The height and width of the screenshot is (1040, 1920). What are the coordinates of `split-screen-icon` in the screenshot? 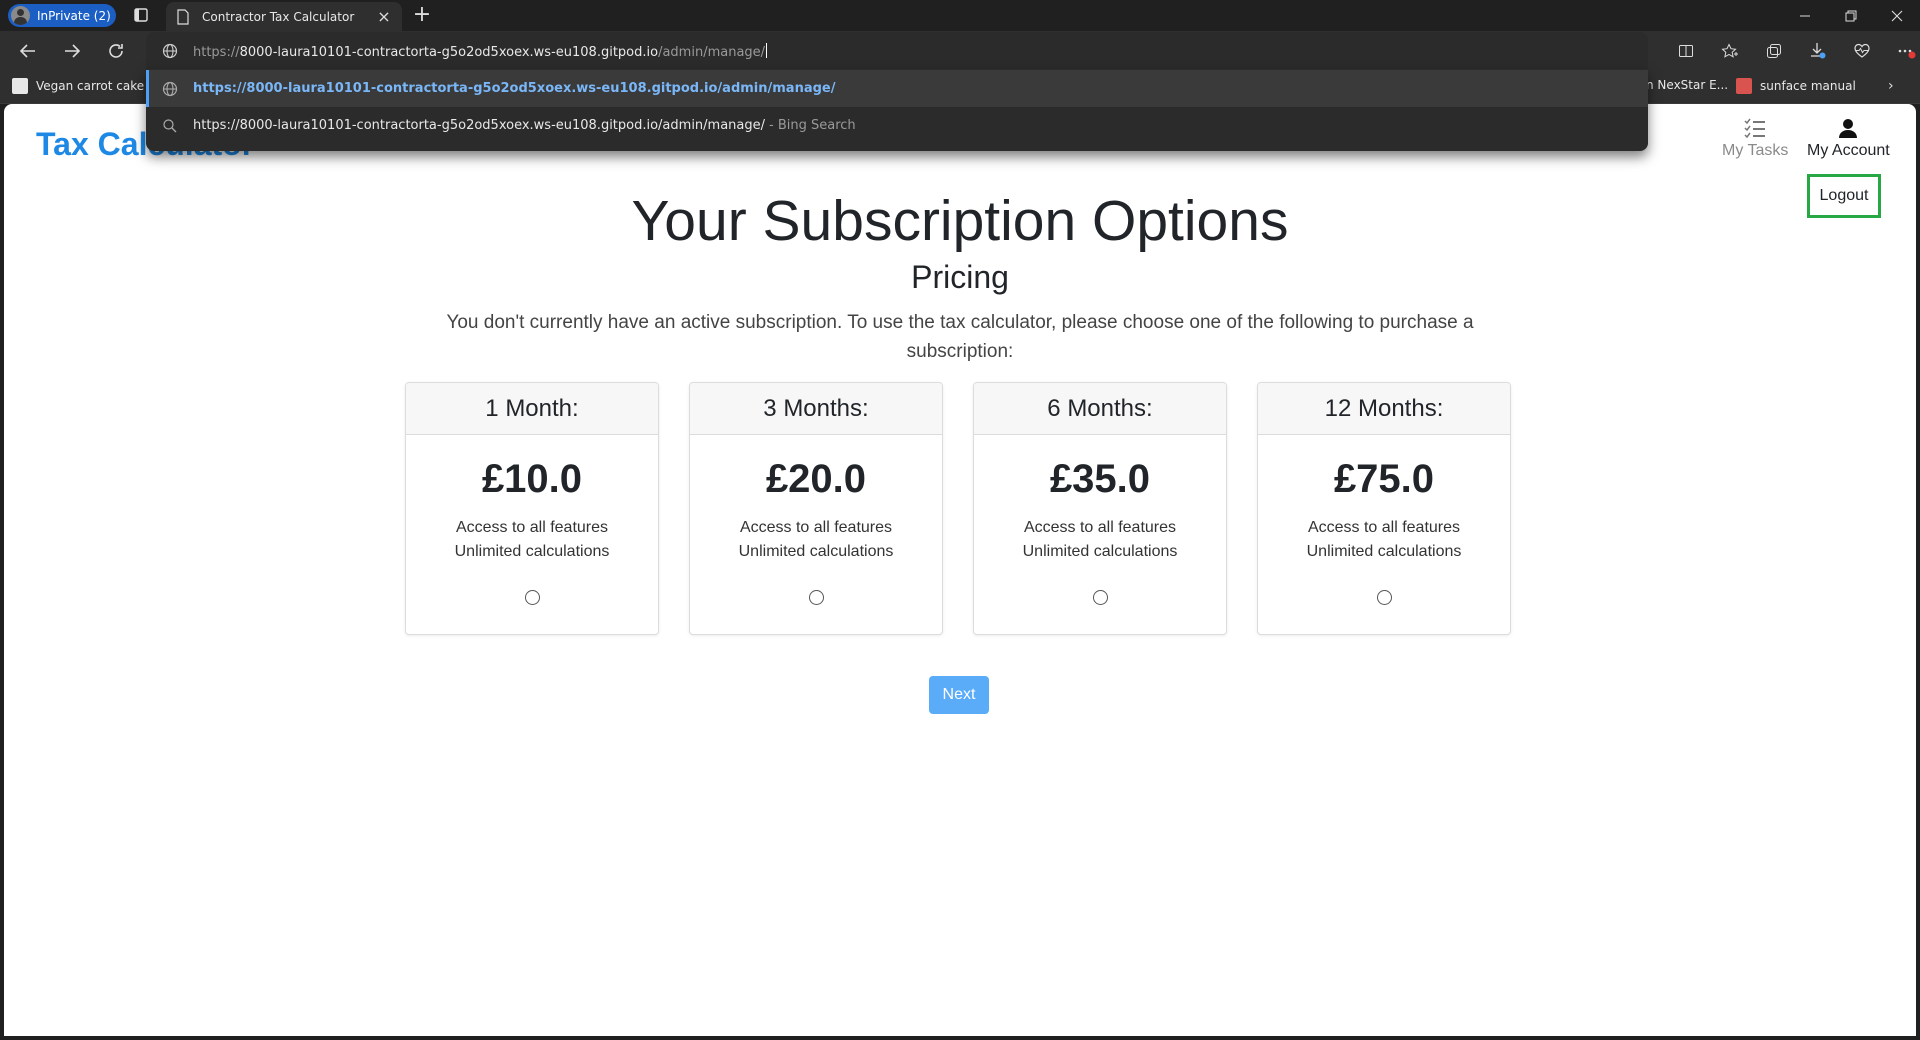 It's located at (1686, 51).